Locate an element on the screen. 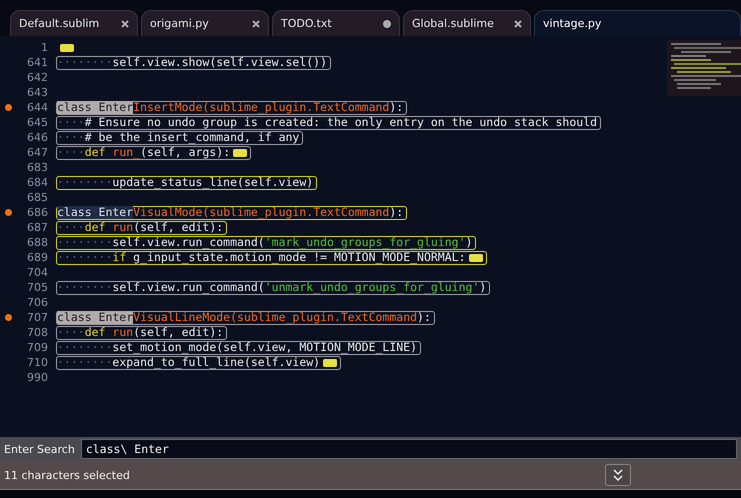 This screenshot has height=498, width=741. minimap is located at coordinates (704, 68).